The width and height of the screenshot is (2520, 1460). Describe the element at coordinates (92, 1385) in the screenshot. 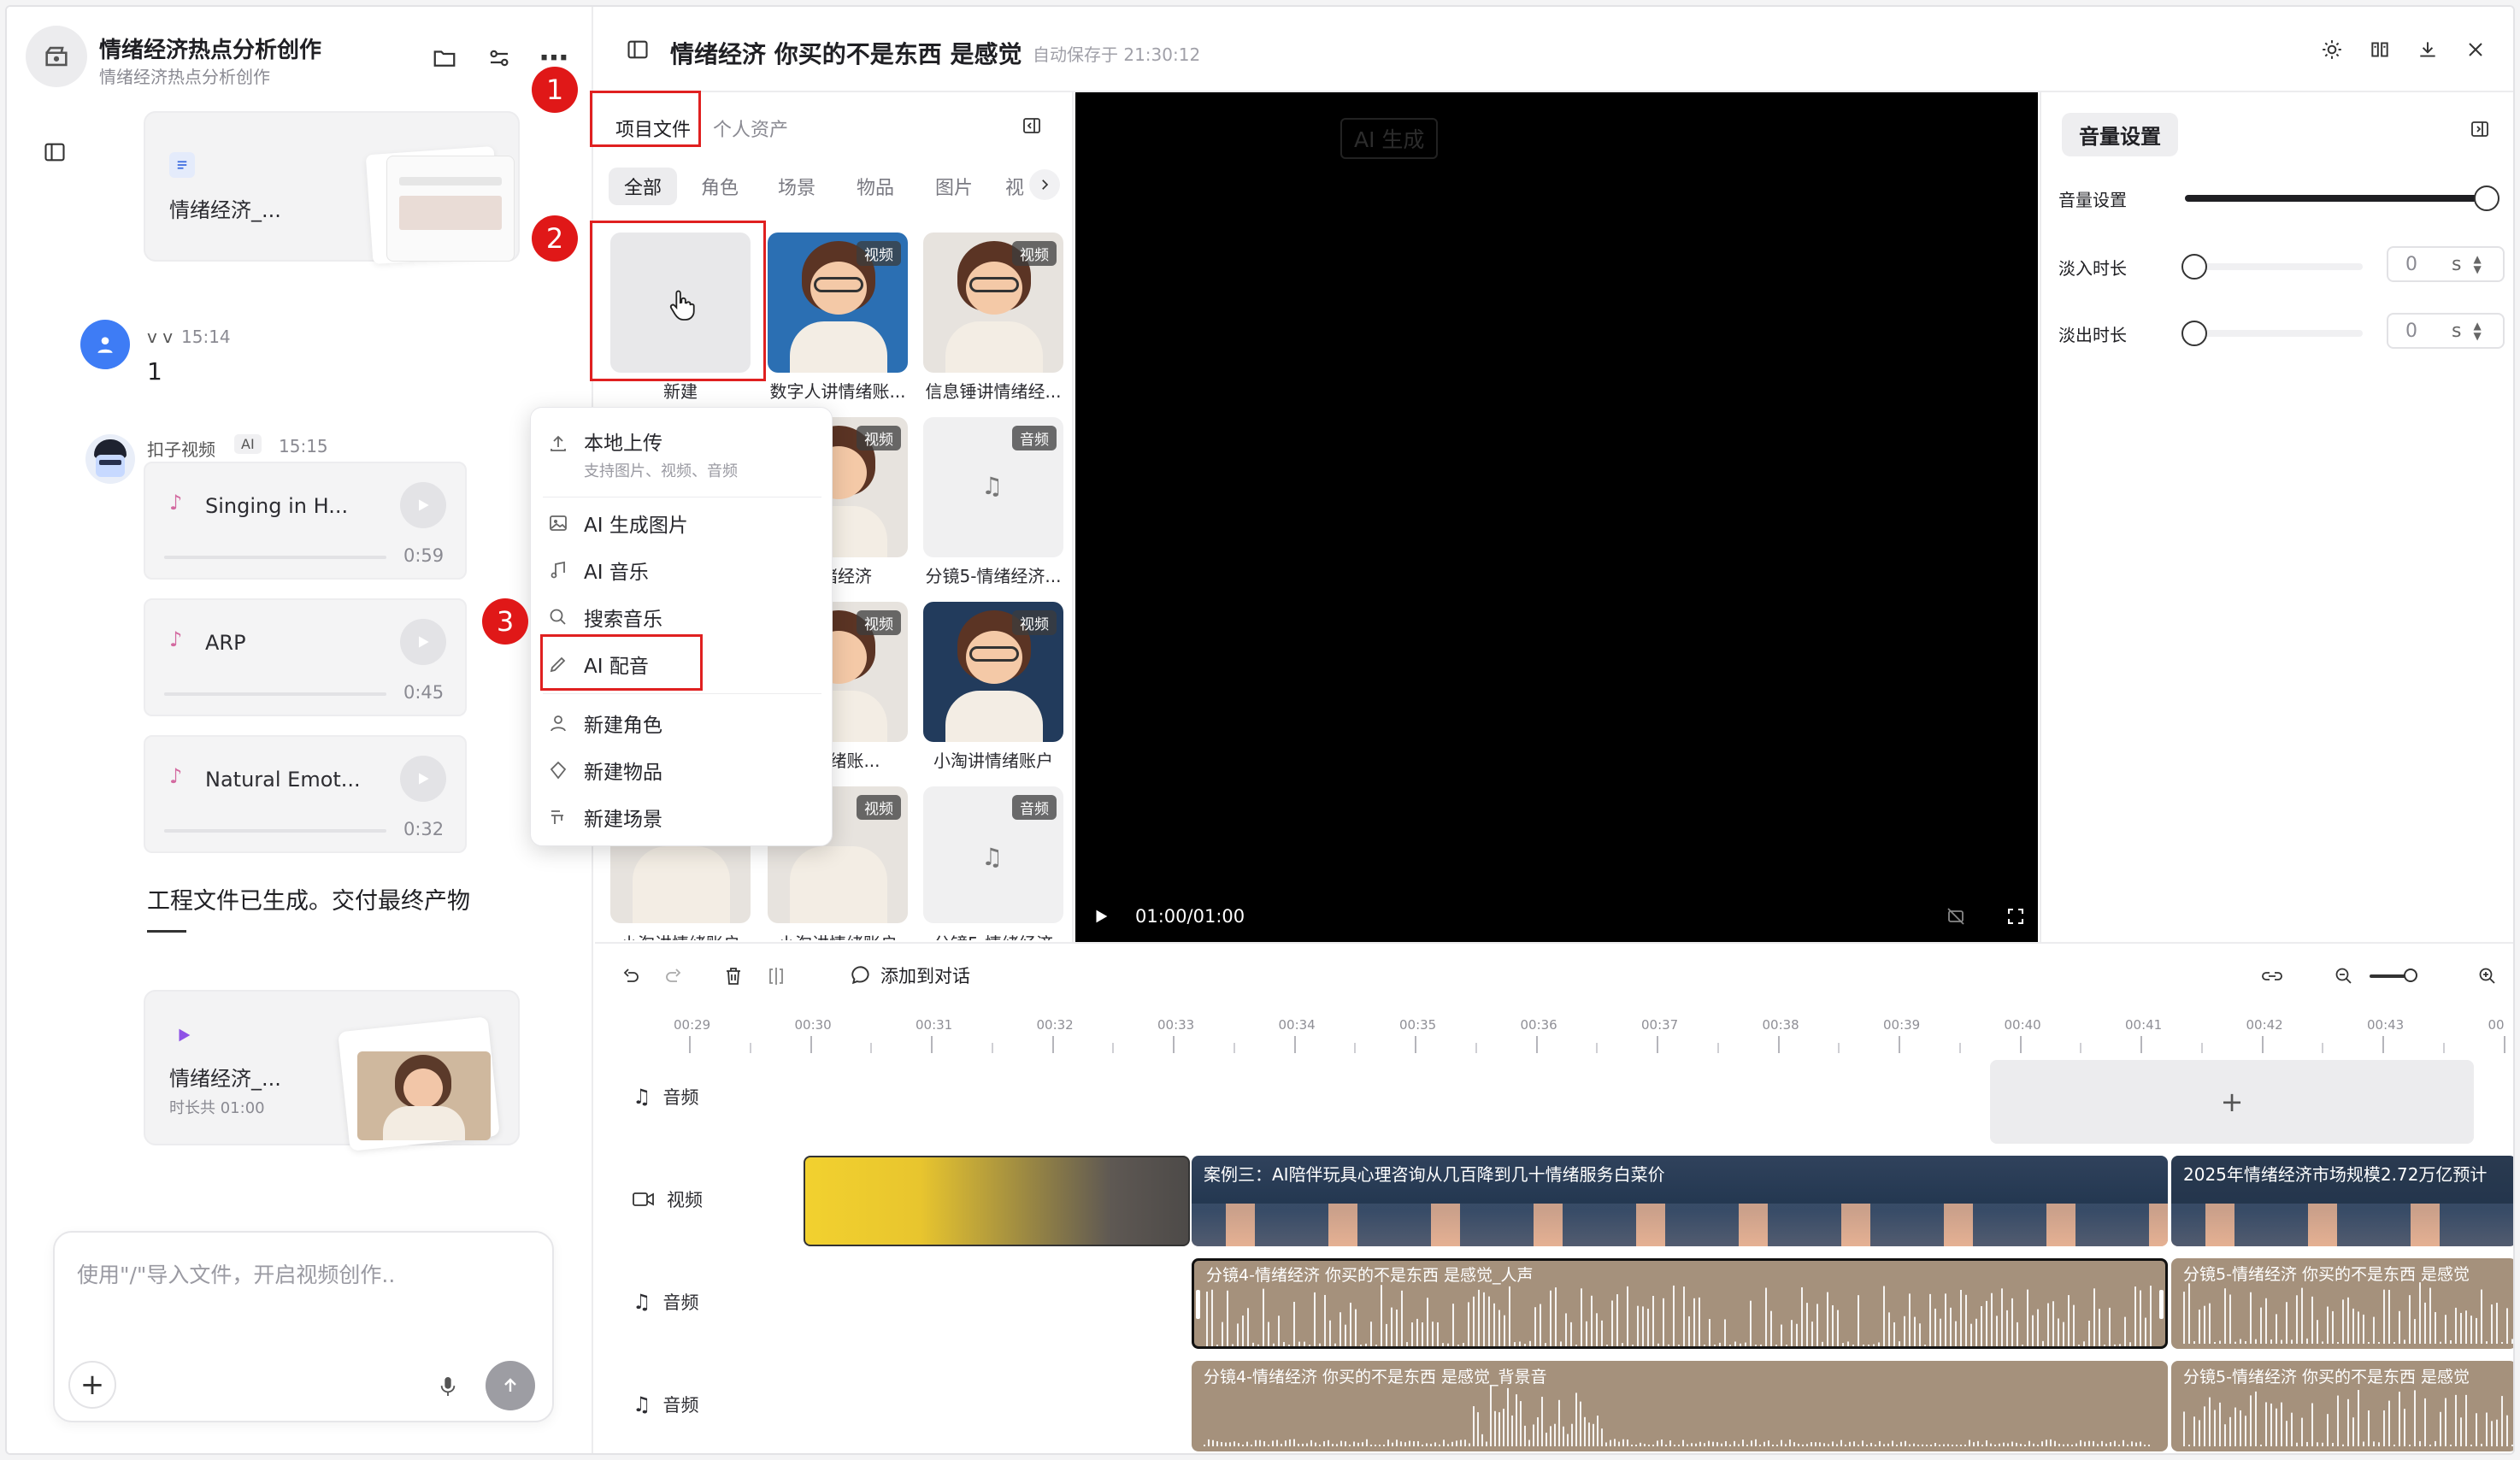

I see `add-attachment-button: +` at that location.